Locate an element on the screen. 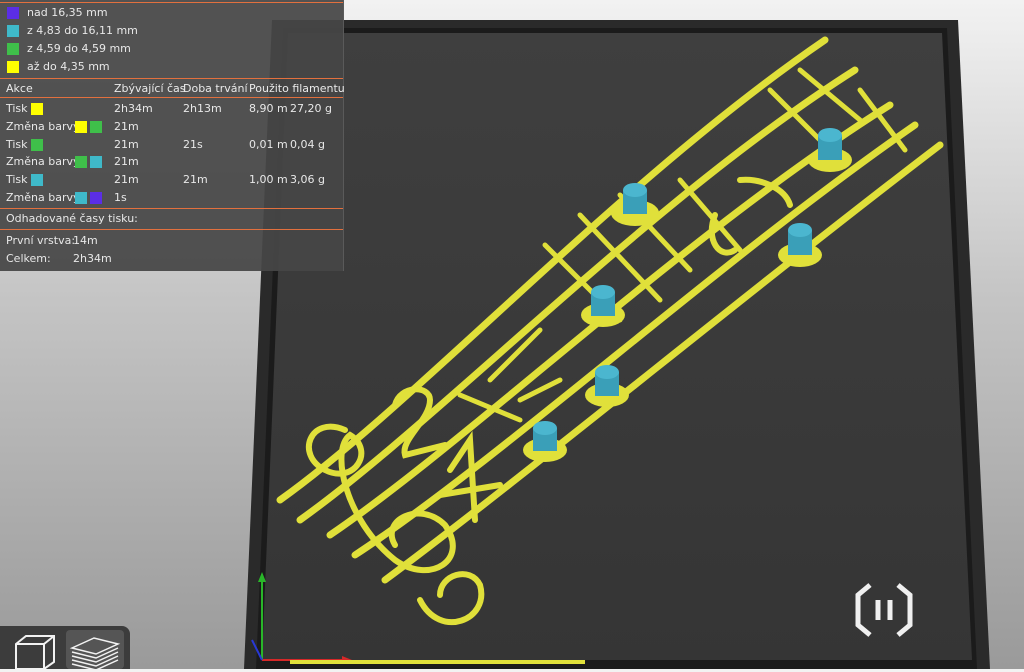  row-weight: 3,06 g is located at coordinates (307, 179).